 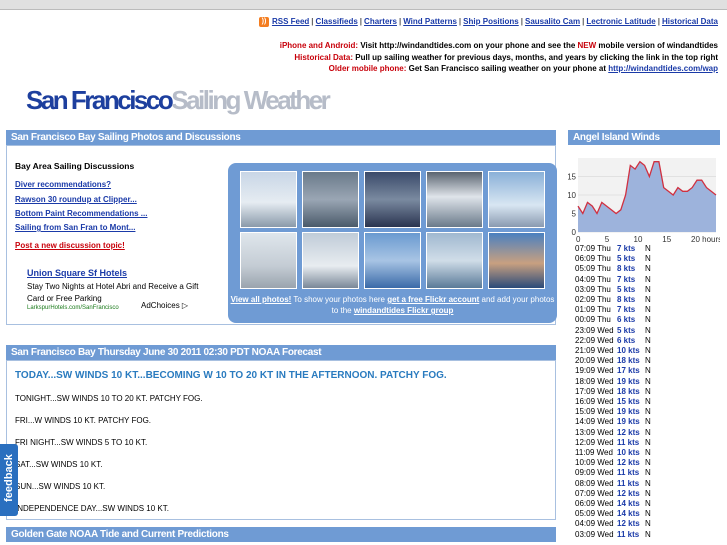 I want to click on rss-icon: )), so click(x=263, y=22).